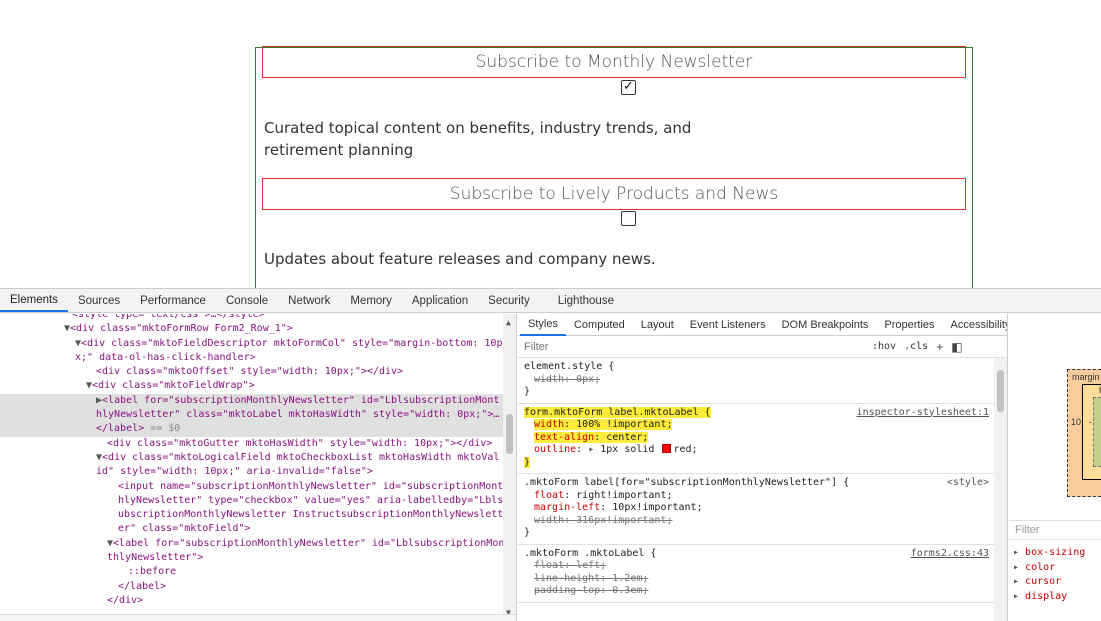 The height and width of the screenshot is (621, 1101). I want to click on subtab-accessibility: Accessibility, so click(975, 325).